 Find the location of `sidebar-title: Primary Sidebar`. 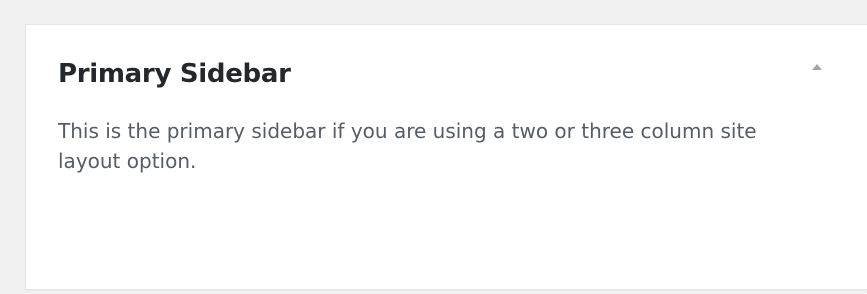

sidebar-title: Primary Sidebar is located at coordinates (174, 74).